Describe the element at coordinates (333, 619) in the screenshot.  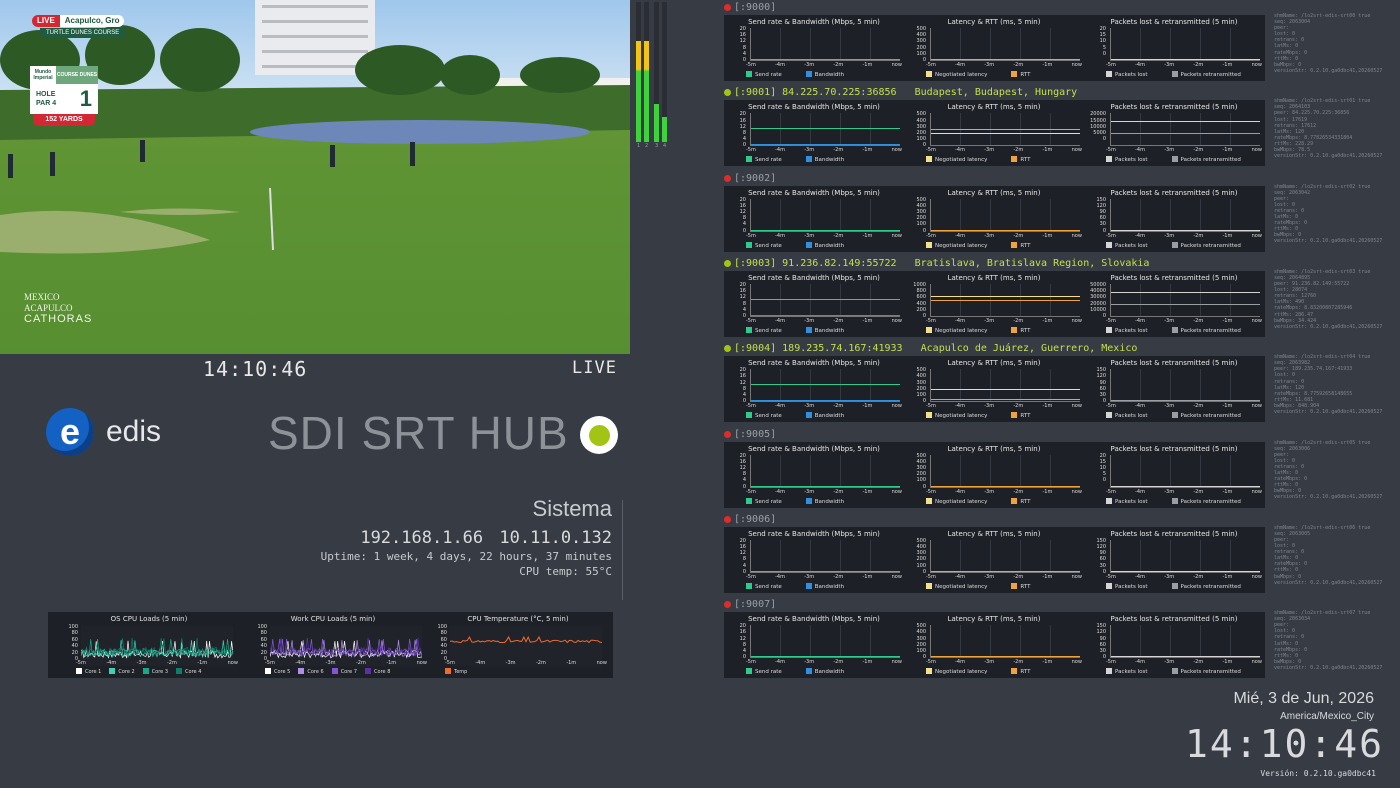
I see `cpu-graph-title: Work CPU Loads (5 min)` at that location.